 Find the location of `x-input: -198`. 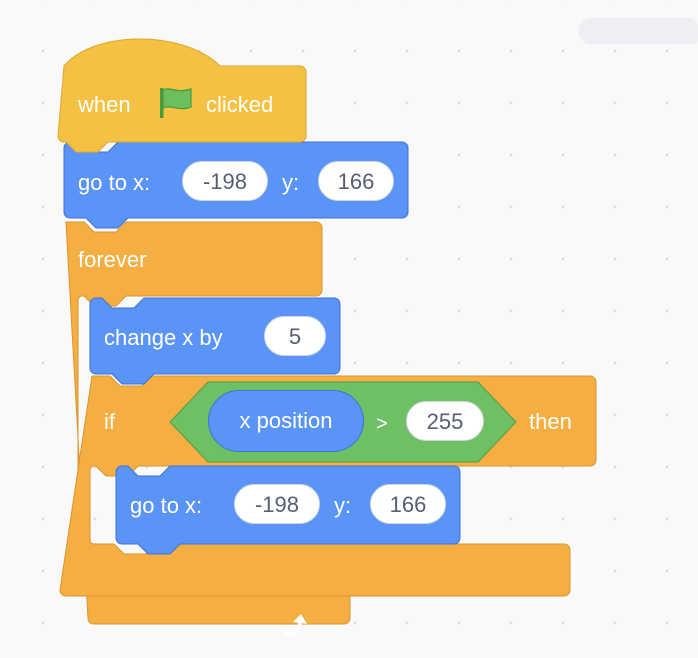

x-input: -198 is located at coordinates (225, 181).